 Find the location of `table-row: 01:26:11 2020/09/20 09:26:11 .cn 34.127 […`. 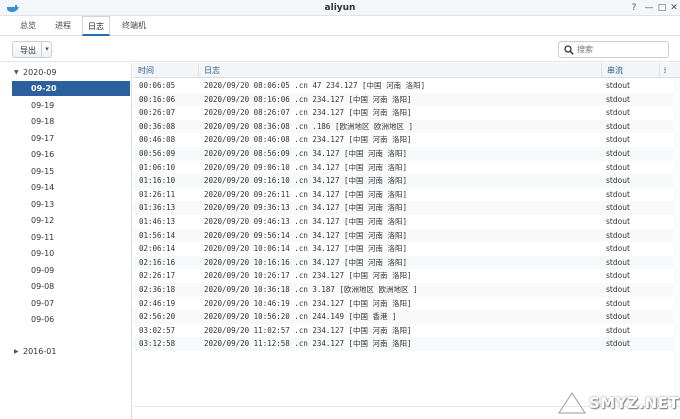

table-row: 01:26:11 2020/09/20 09:26:11 .cn 34.127 [… is located at coordinates (403, 195).